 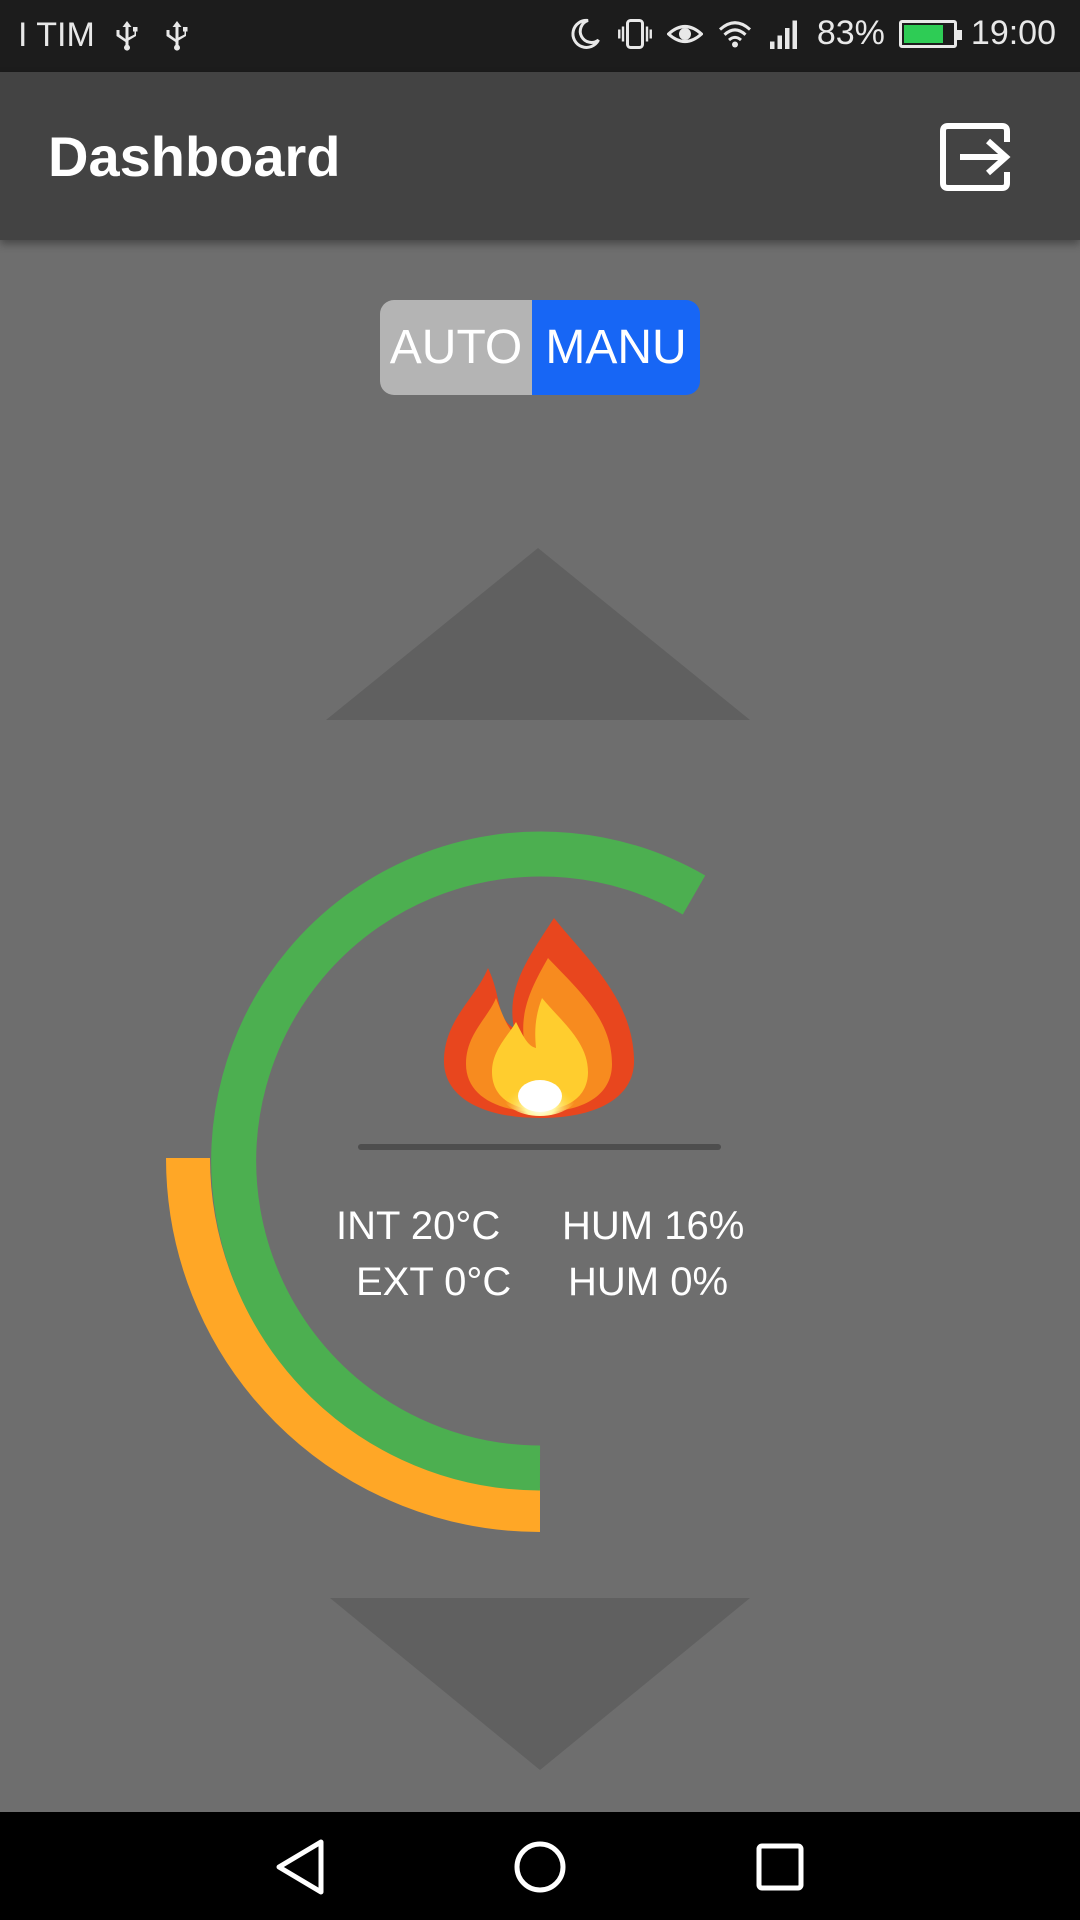 What do you see at coordinates (648, 1282) in the screenshot?
I see `external-humidity: HUM 0%` at bounding box center [648, 1282].